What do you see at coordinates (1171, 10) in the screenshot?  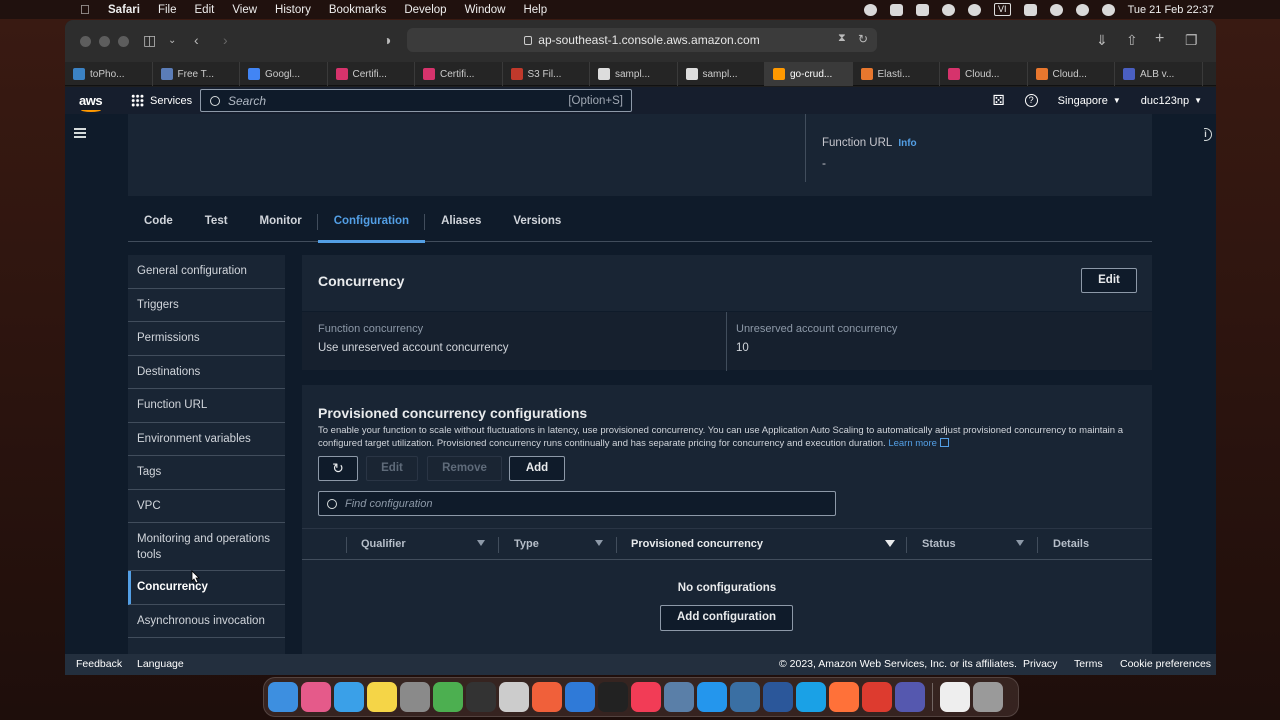 I see `menubar-clock: Tue 21 Feb 22:37` at bounding box center [1171, 10].